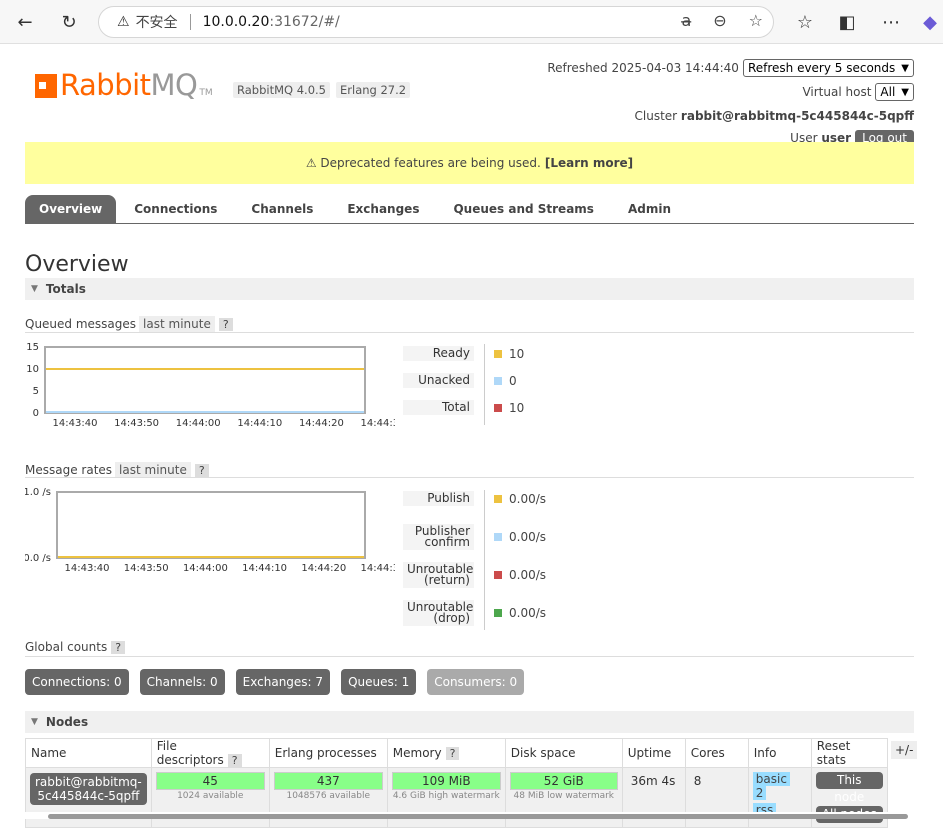 The image size is (943, 828). Describe the element at coordinates (438, 353) in the screenshot. I see `legend-label: Ready` at that location.